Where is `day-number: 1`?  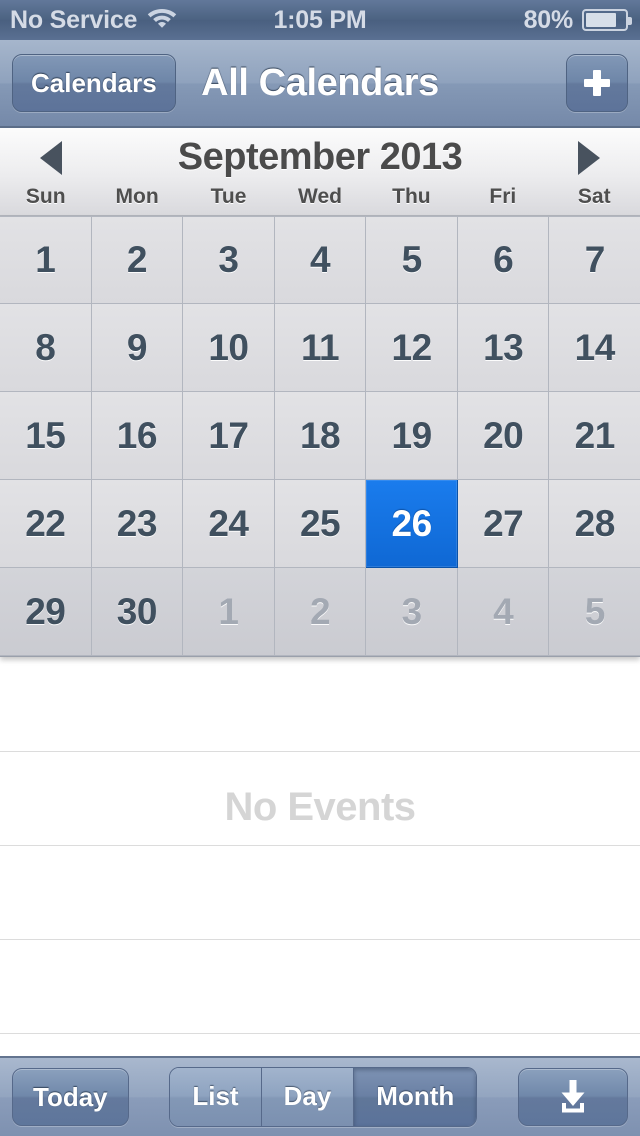 day-number: 1 is located at coordinates (45, 259).